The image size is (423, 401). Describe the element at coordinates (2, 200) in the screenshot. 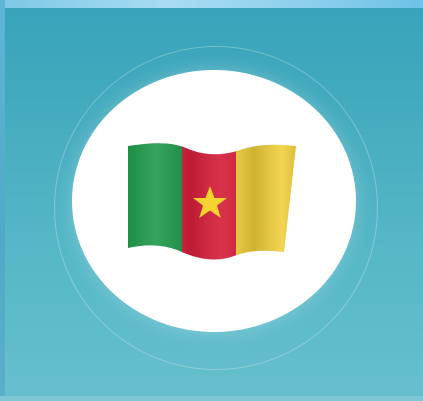

I see `left-edge-strip` at that location.